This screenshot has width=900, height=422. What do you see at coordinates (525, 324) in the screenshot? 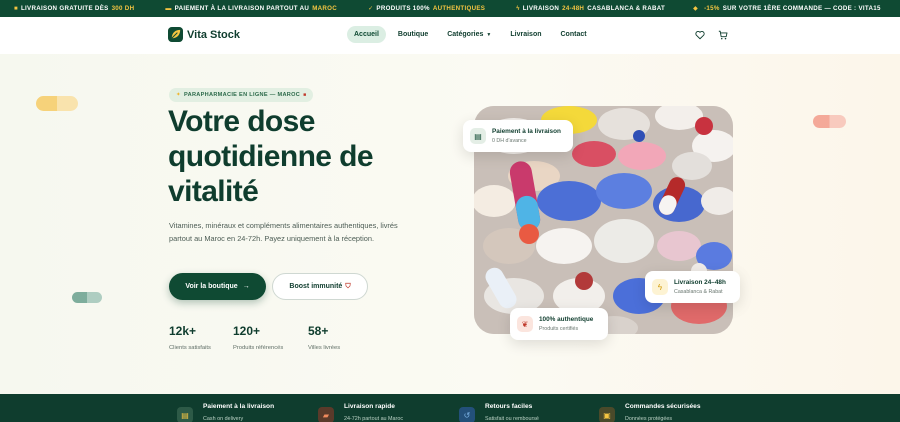
I see `leaf-icon: ❦` at bounding box center [525, 324].